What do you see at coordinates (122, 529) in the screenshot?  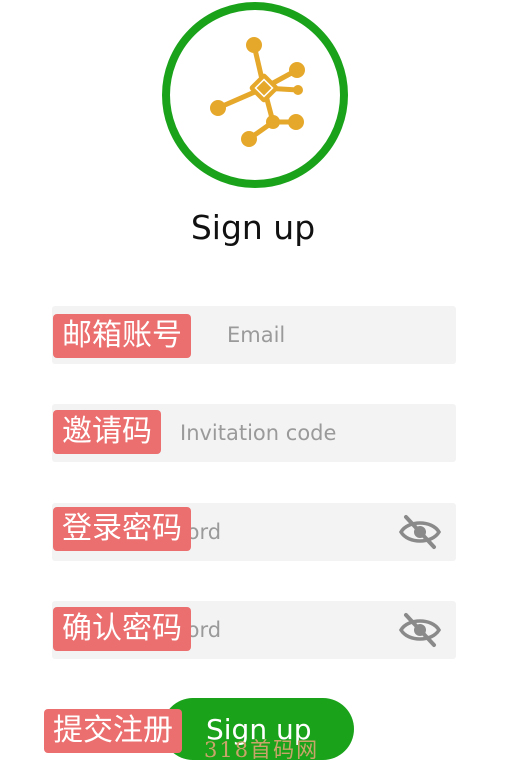 I see `password-annotation: 登录密码` at bounding box center [122, 529].